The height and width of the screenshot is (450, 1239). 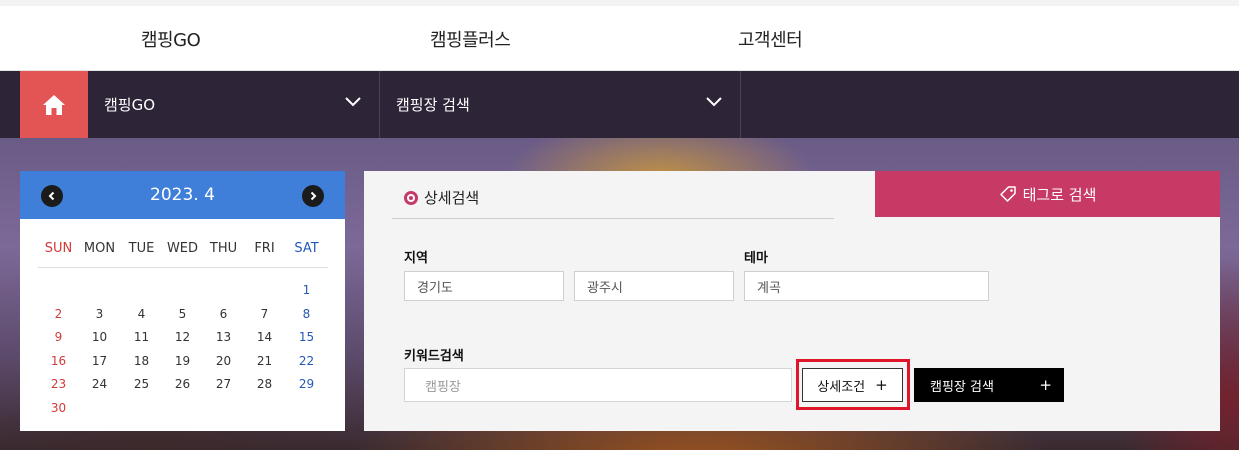 What do you see at coordinates (182, 314) in the screenshot?
I see `calendar-day: 5` at bounding box center [182, 314].